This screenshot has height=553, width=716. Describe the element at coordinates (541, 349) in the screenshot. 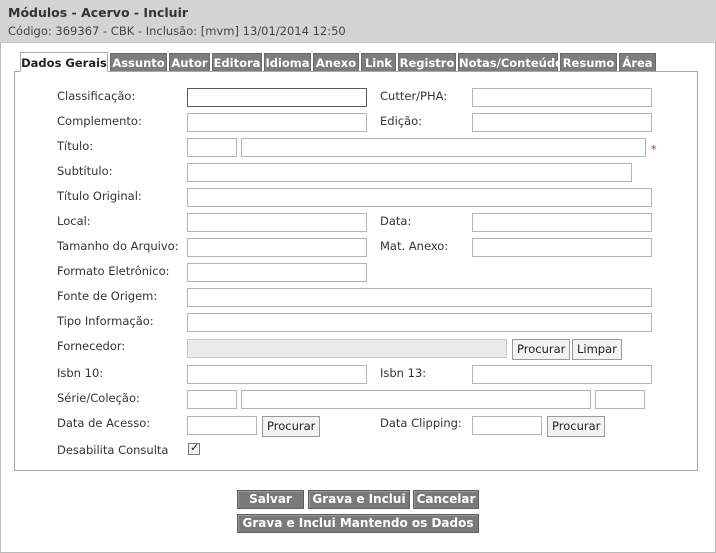

I see `fornecedor-procurar-button: Procurar` at that location.